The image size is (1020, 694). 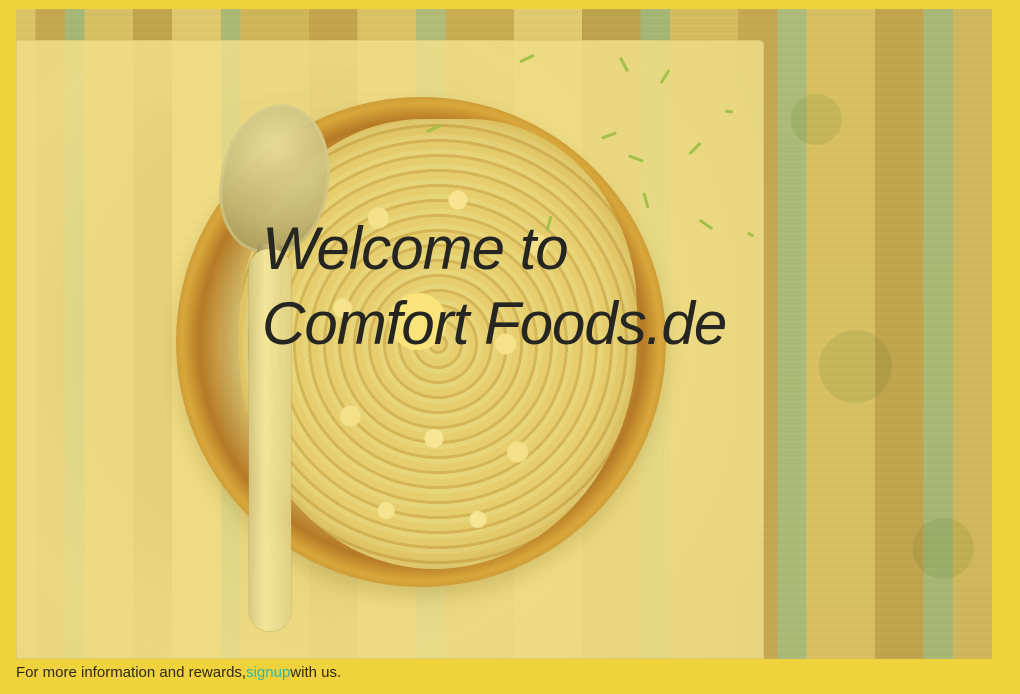 What do you see at coordinates (494, 286) in the screenshot?
I see `hero-title: Welcome to Comfort Foods.de` at bounding box center [494, 286].